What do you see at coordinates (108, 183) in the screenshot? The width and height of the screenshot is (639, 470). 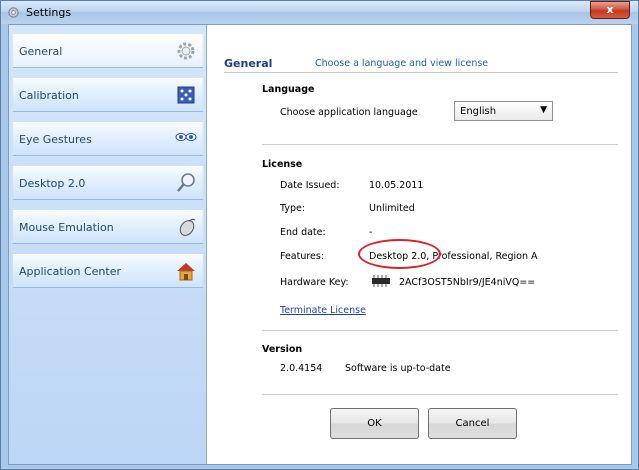 I see `sidebar-item-desktop: Desktop 2.0` at bounding box center [108, 183].